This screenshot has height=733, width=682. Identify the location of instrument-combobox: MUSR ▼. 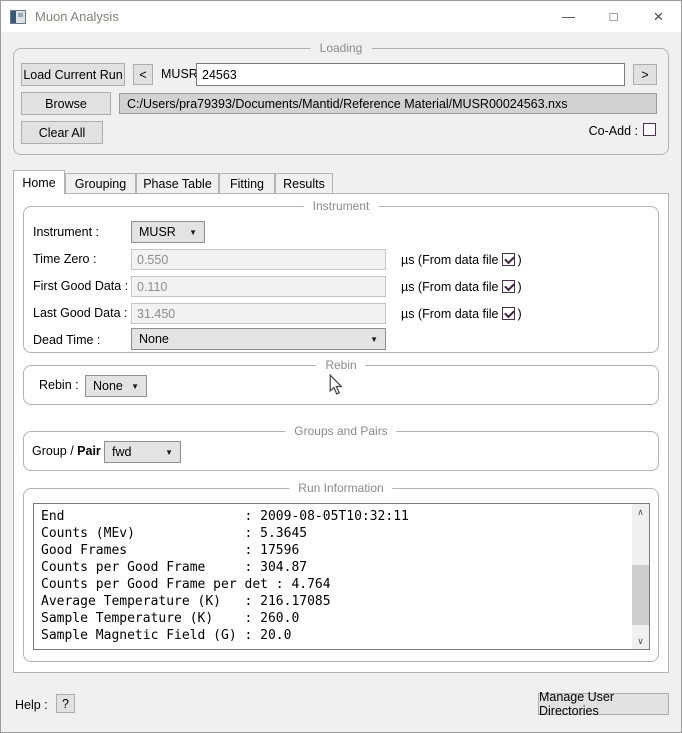
(168, 232).